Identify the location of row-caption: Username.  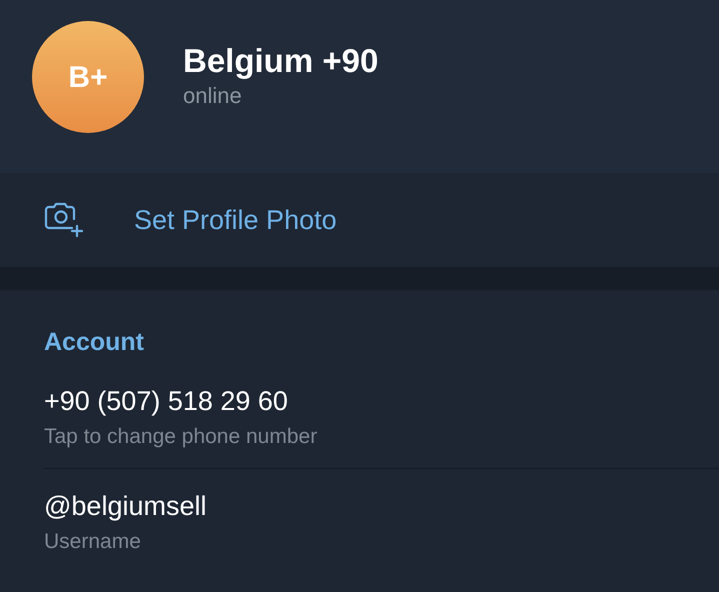
(93, 542).